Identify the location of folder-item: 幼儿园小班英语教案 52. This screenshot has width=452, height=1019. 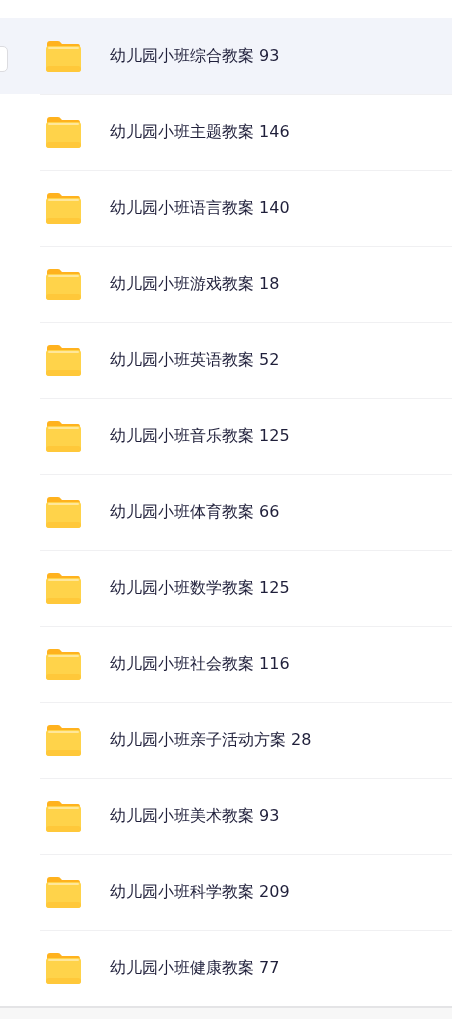
(226, 360).